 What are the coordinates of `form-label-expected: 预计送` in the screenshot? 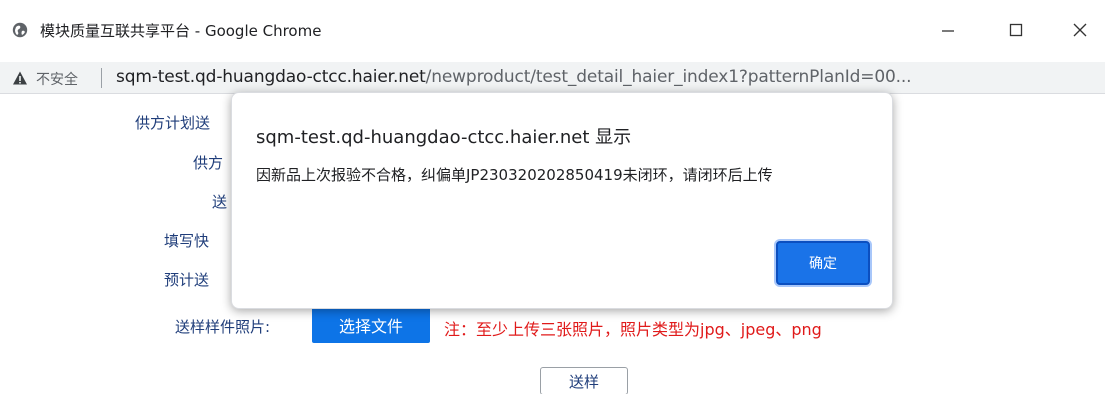 It's located at (187, 280).